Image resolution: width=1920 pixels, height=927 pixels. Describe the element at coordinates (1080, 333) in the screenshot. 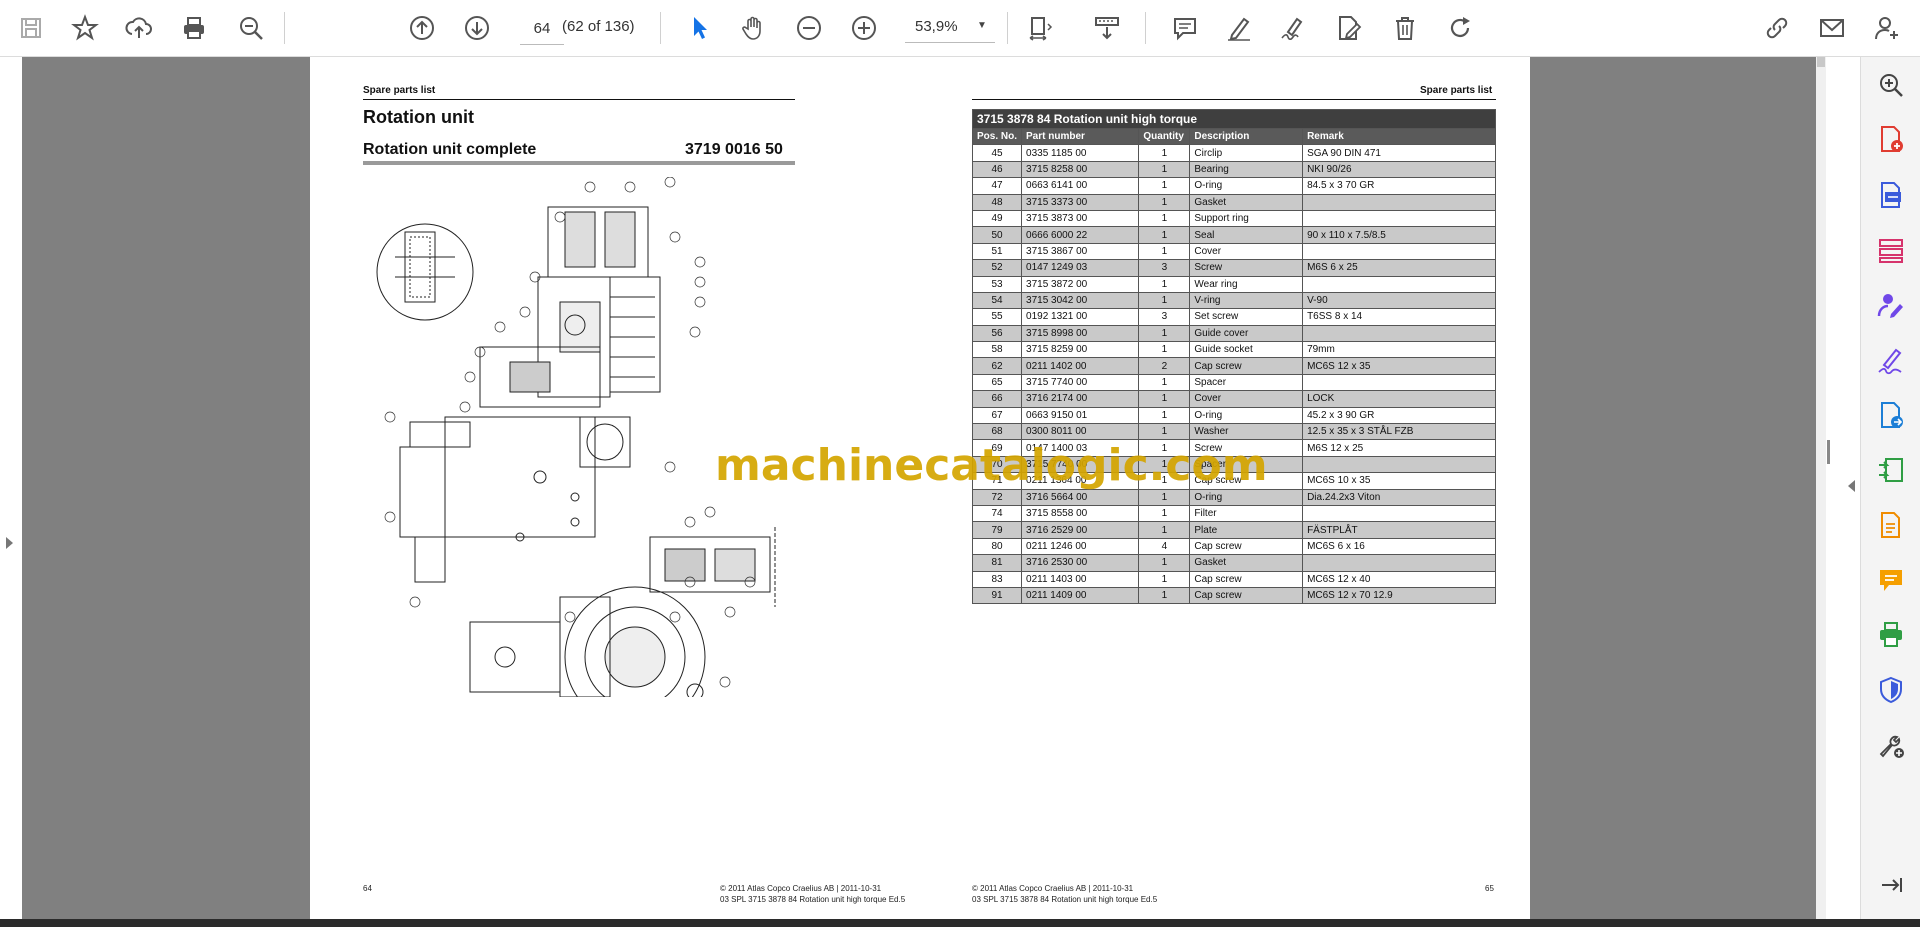

I see `cell-part-number: 3715 8998 00` at that location.